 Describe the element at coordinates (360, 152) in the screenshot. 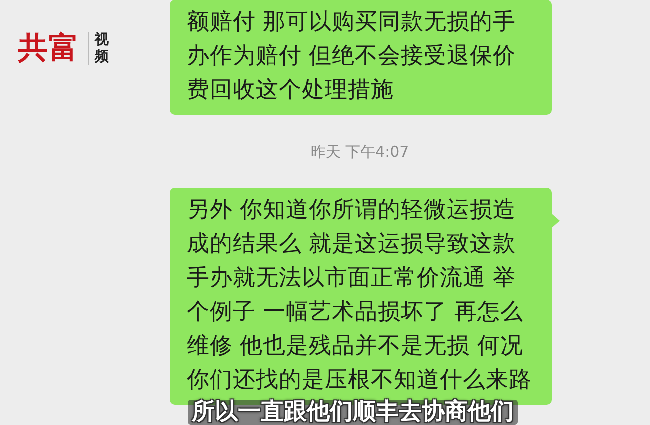

I see `timestamp: 昨天 下午4:07` at that location.